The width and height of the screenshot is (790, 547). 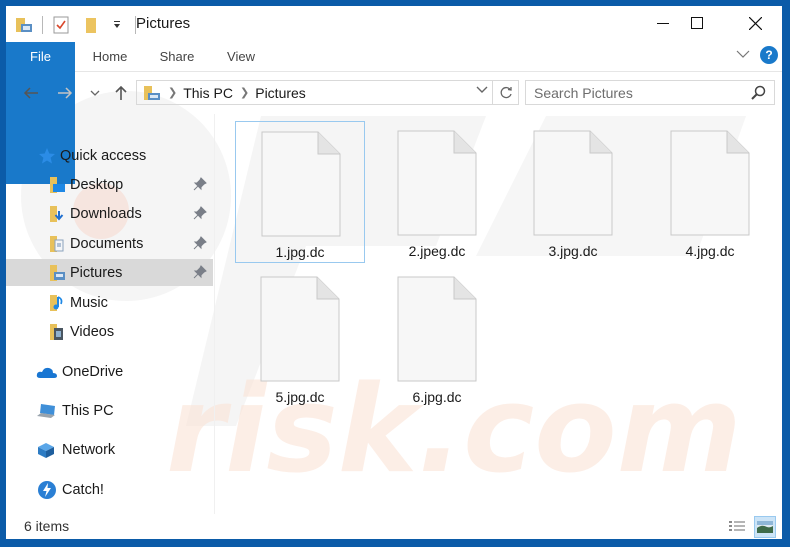 I want to click on customize-dropdown-icon, so click(x=117, y=25).